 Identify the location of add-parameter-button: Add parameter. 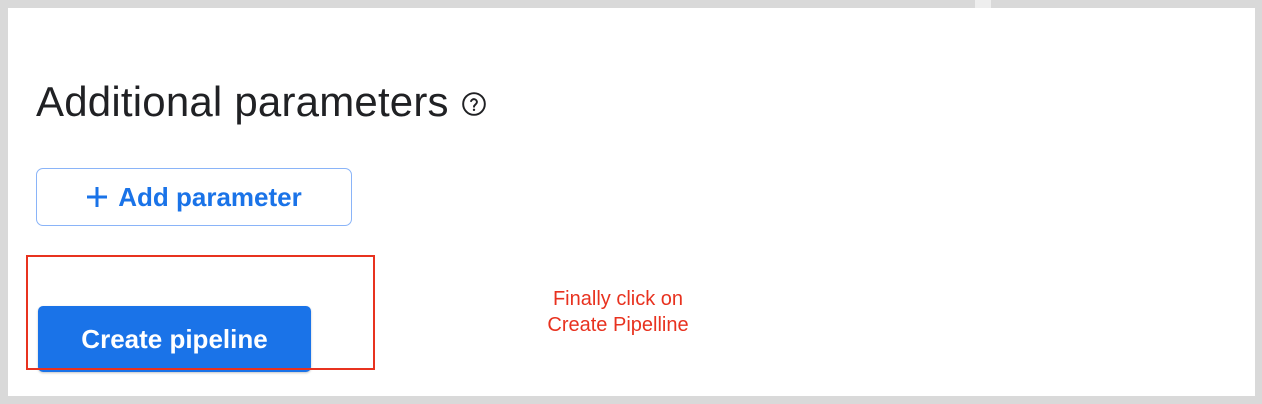
(194, 197).